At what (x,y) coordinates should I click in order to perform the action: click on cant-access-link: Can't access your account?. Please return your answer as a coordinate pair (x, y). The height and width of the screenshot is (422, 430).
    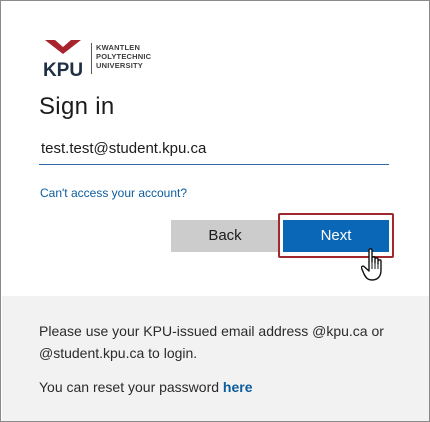
    Looking at the image, I should click on (113, 193).